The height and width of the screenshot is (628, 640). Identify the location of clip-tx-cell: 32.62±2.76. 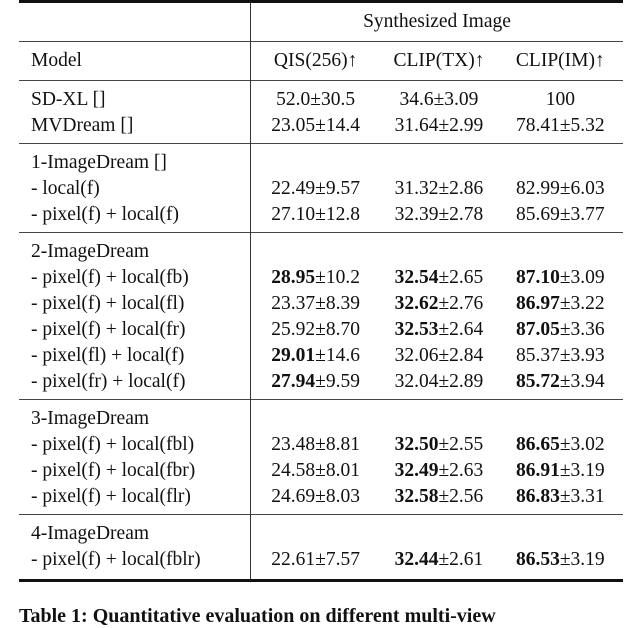
(438, 304).